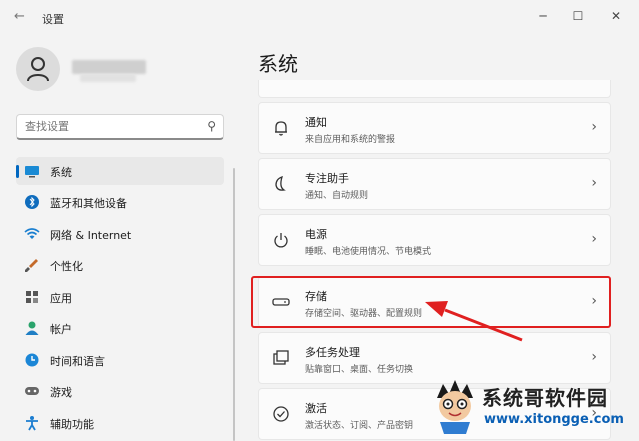 The height and width of the screenshot is (441, 639). I want to click on watermark-url: www.xitongge.com, so click(554, 419).